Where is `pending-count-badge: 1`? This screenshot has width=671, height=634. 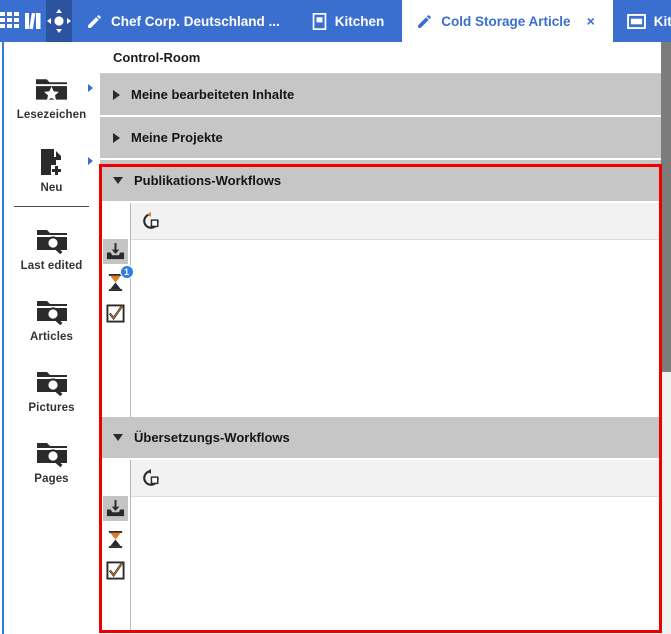
pending-count-badge: 1 is located at coordinates (126, 272).